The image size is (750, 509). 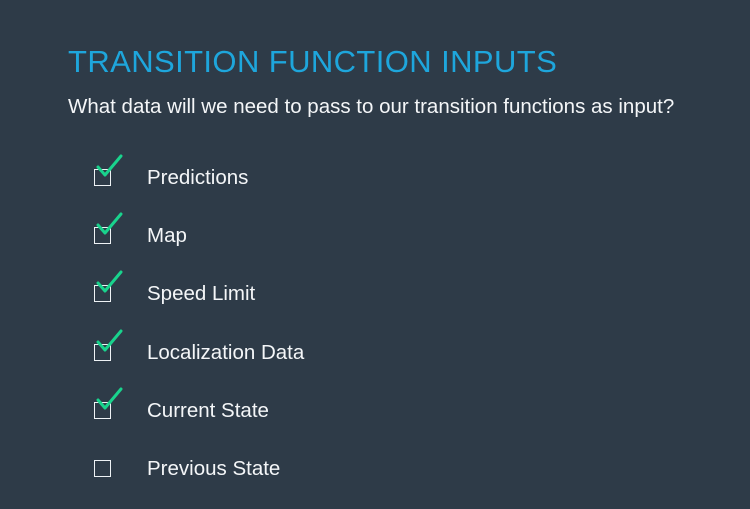 What do you see at coordinates (201, 294) in the screenshot?
I see `checklist-label: Speed Limit` at bounding box center [201, 294].